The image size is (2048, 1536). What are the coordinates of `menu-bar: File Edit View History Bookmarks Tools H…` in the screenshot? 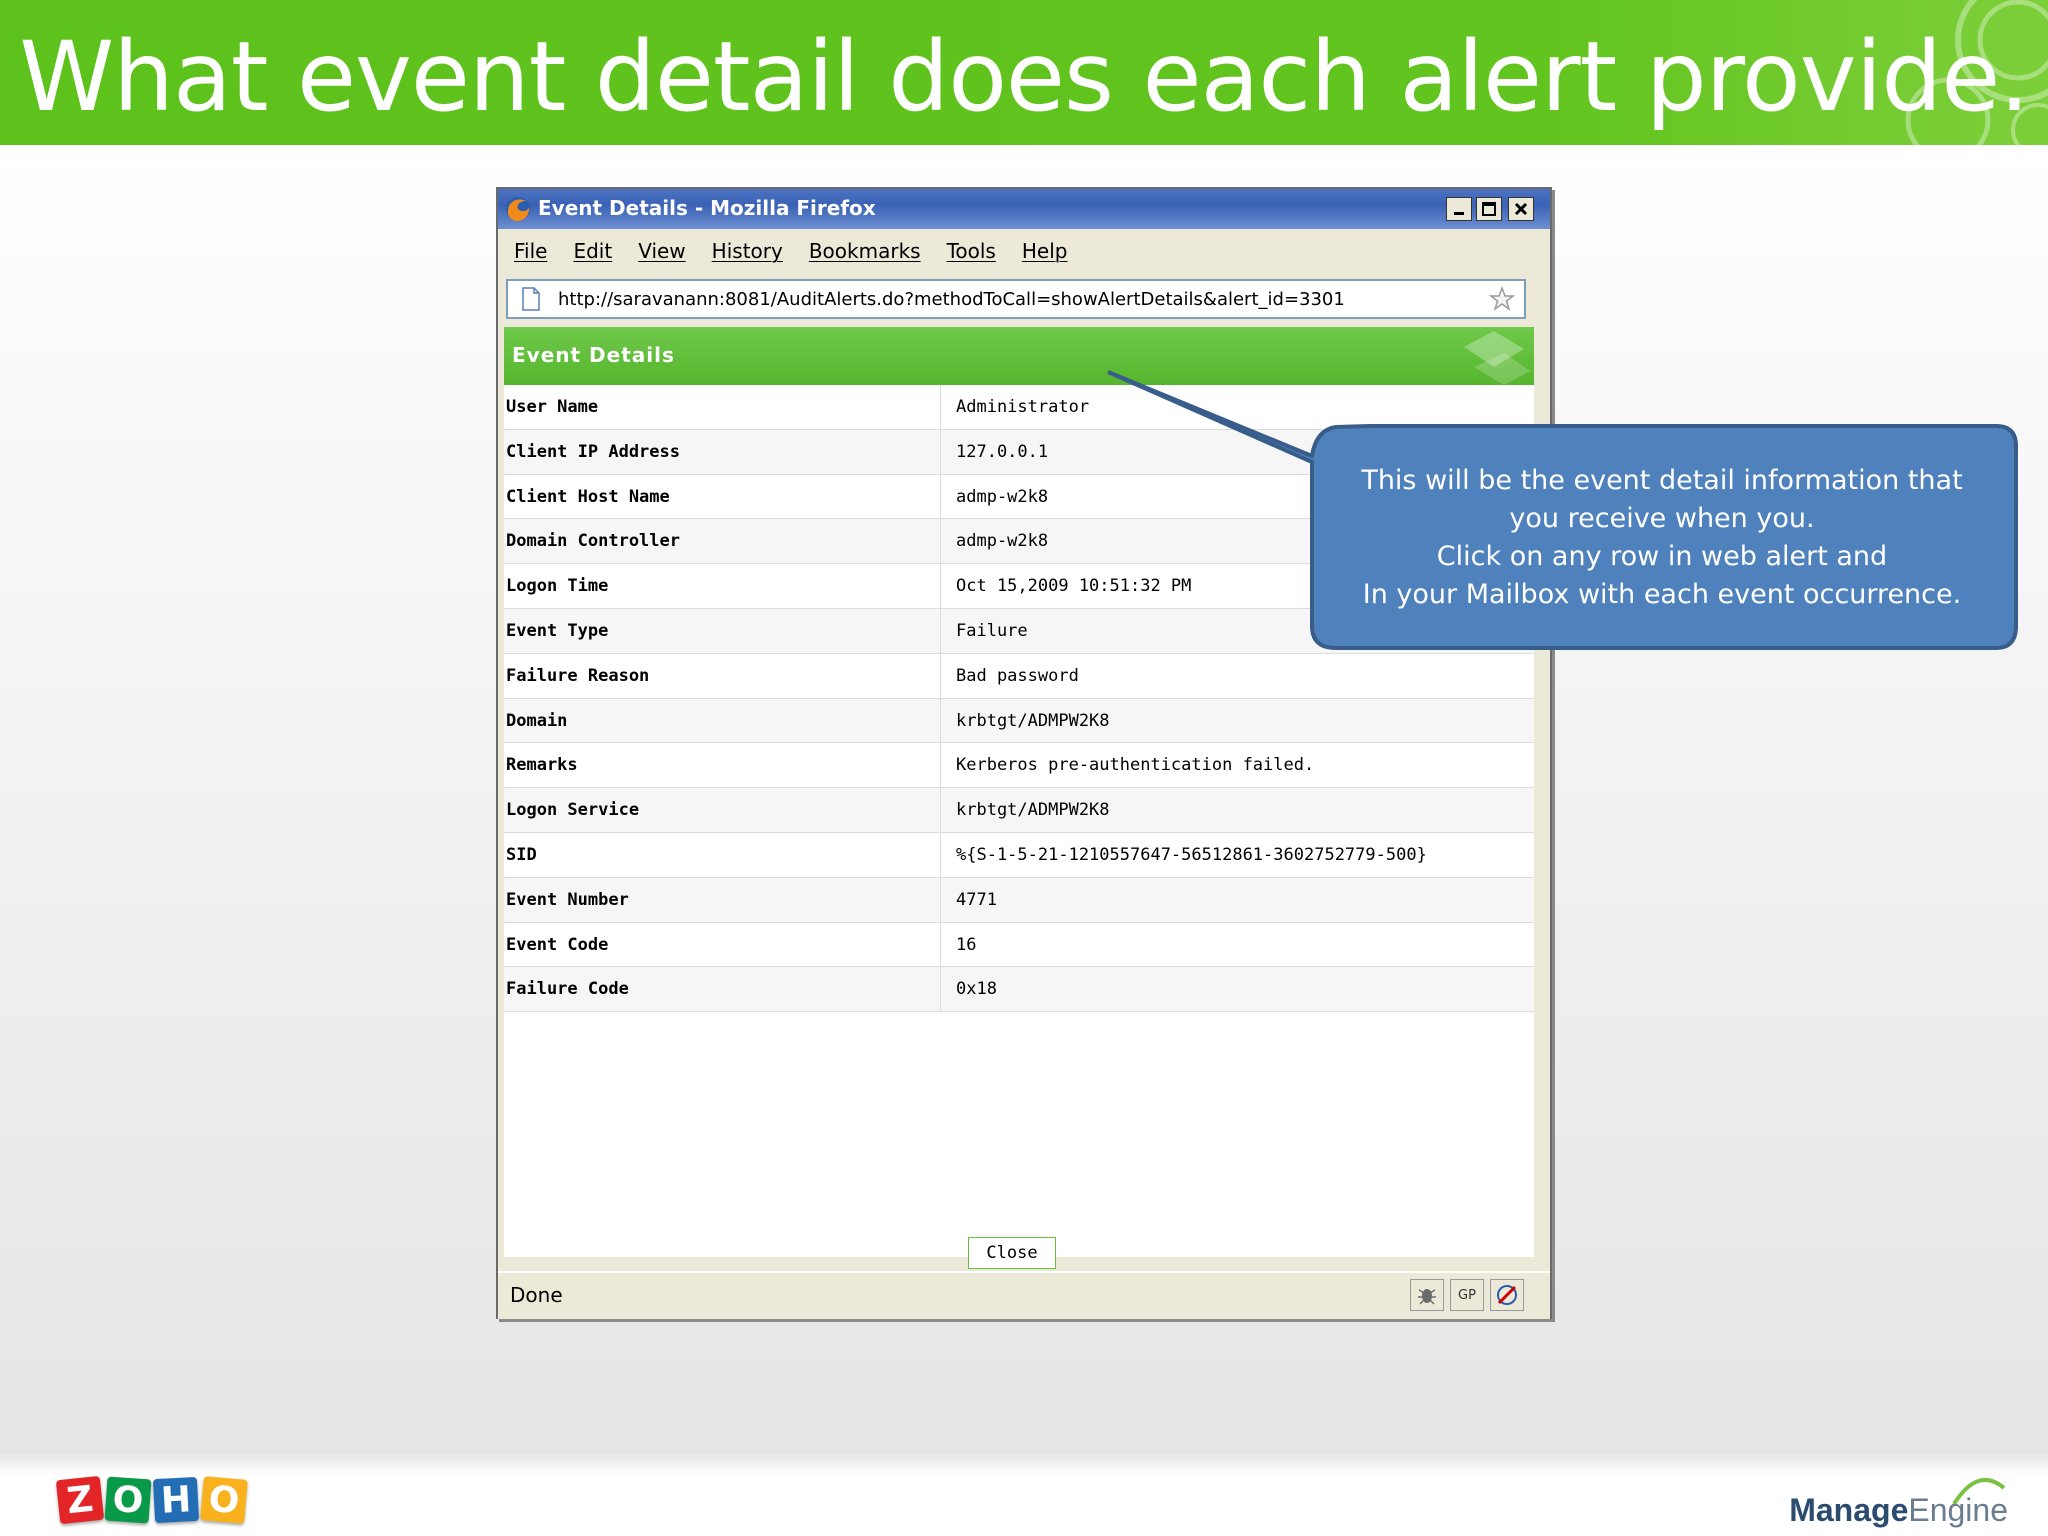 It's located at (1024, 251).